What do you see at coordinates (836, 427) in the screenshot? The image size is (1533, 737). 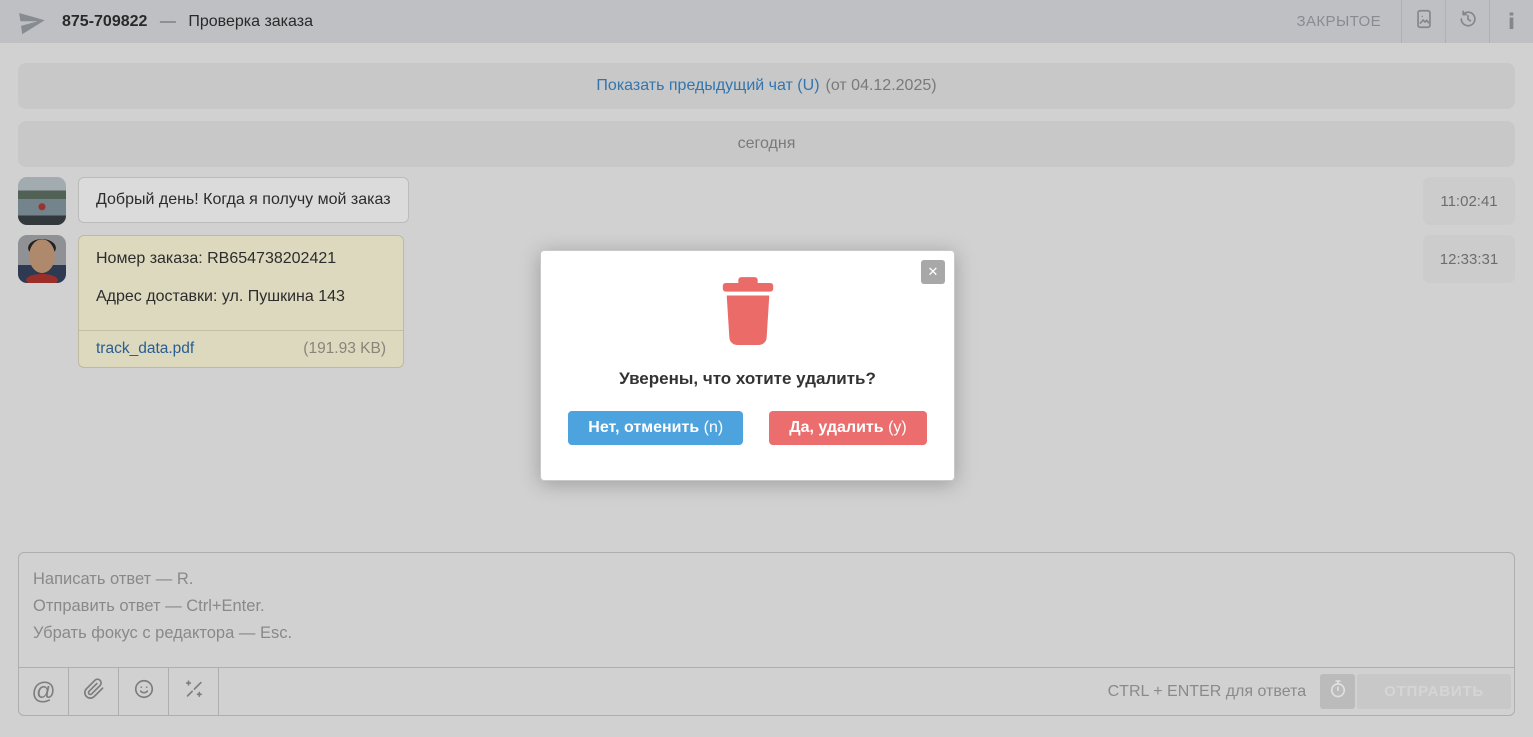 I see `confirm-label: Да, удалить` at bounding box center [836, 427].